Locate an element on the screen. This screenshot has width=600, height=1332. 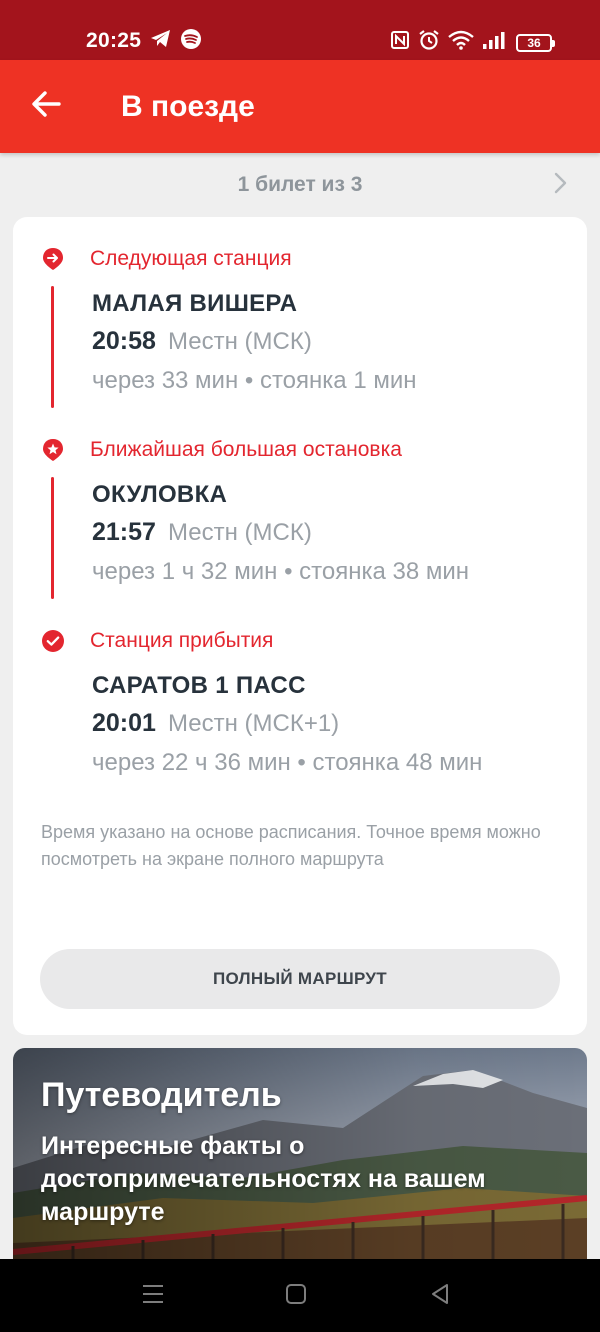
star-circle-icon is located at coordinates (53, 450).